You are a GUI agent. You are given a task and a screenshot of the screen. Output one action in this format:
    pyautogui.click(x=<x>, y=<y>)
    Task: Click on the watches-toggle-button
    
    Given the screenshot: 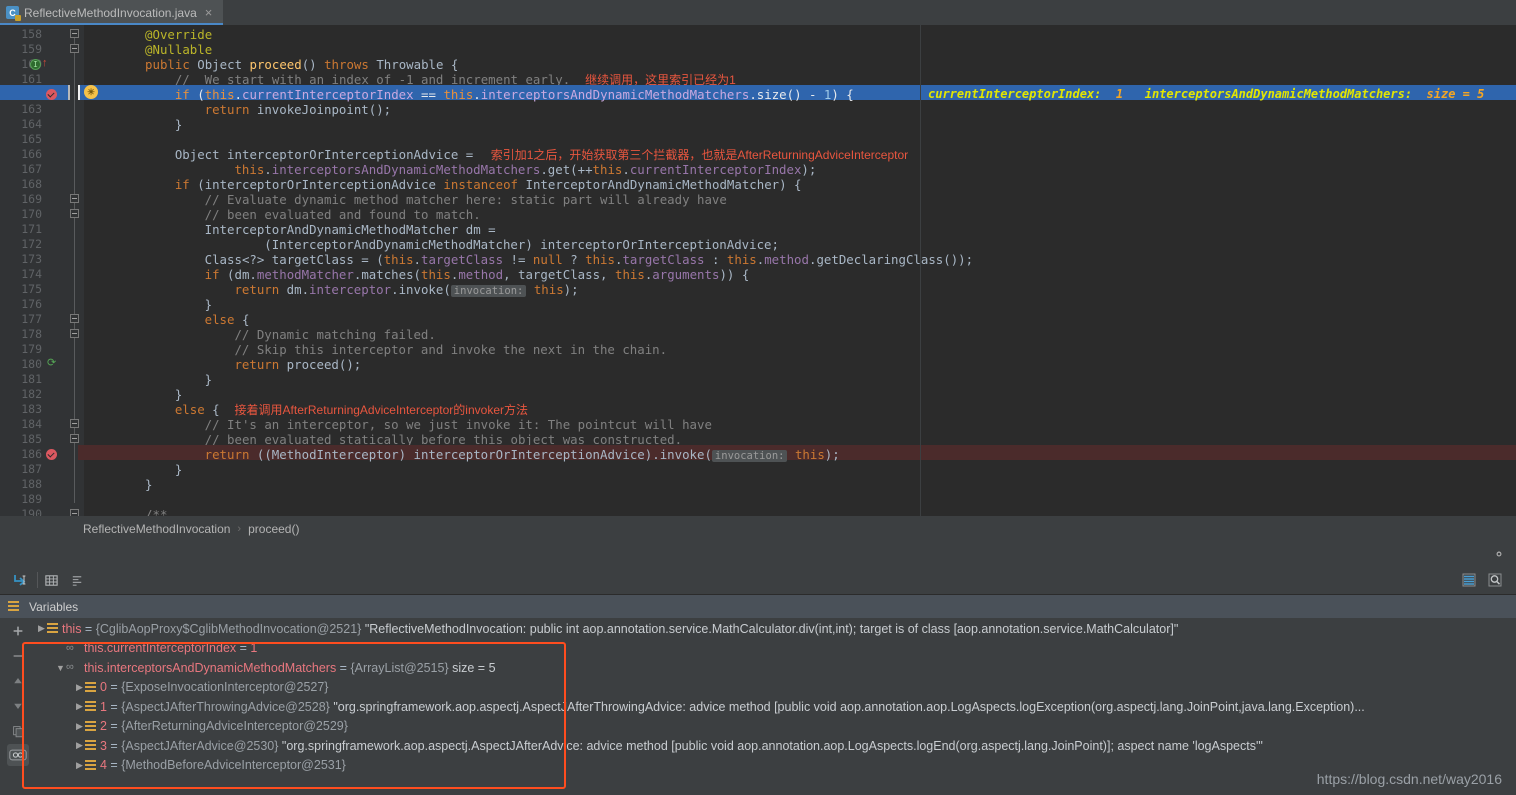 What is the action you would take?
    pyautogui.click(x=18, y=755)
    